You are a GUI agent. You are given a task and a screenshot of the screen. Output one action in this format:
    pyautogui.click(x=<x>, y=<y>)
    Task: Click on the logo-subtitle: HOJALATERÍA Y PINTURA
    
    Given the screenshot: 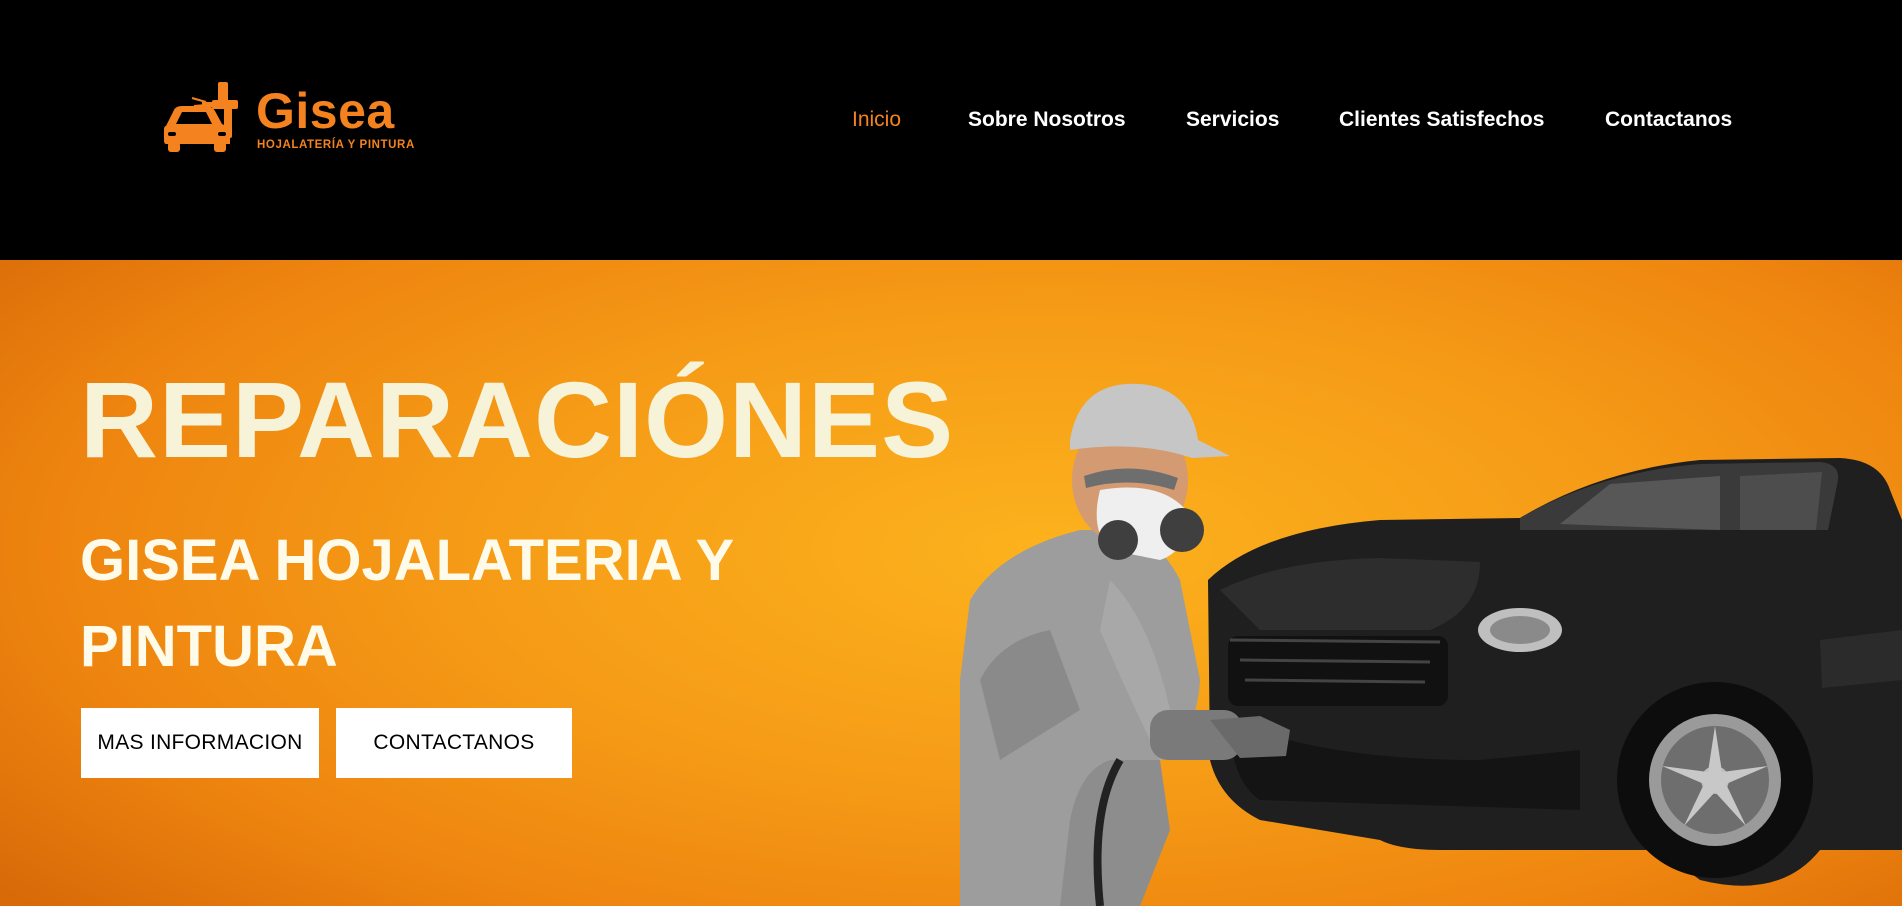 What is the action you would take?
    pyautogui.click(x=336, y=145)
    